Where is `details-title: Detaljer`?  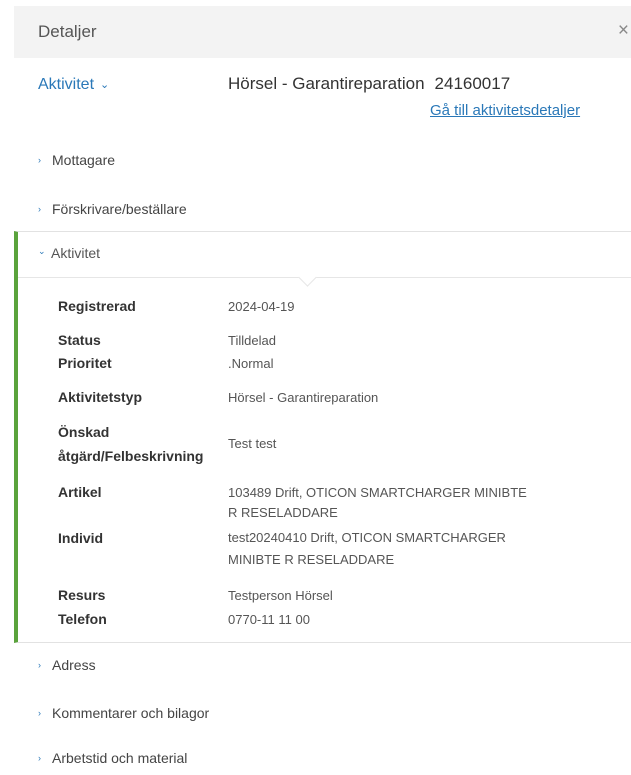
details-title: Detaljer is located at coordinates (67, 31).